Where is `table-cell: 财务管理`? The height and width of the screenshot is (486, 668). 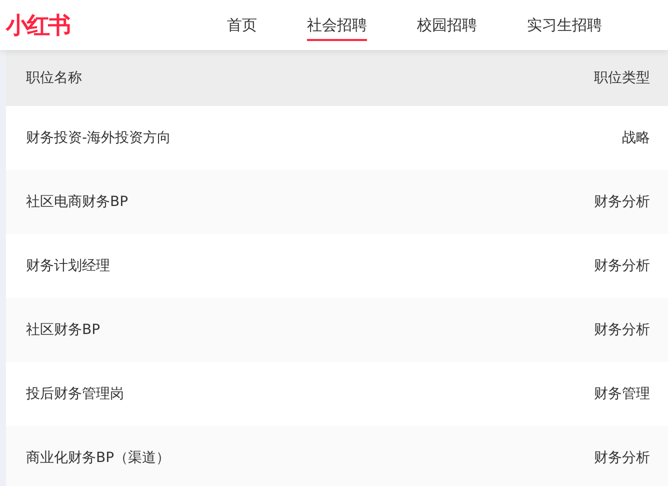
table-cell: 财务管理 is located at coordinates (622, 394).